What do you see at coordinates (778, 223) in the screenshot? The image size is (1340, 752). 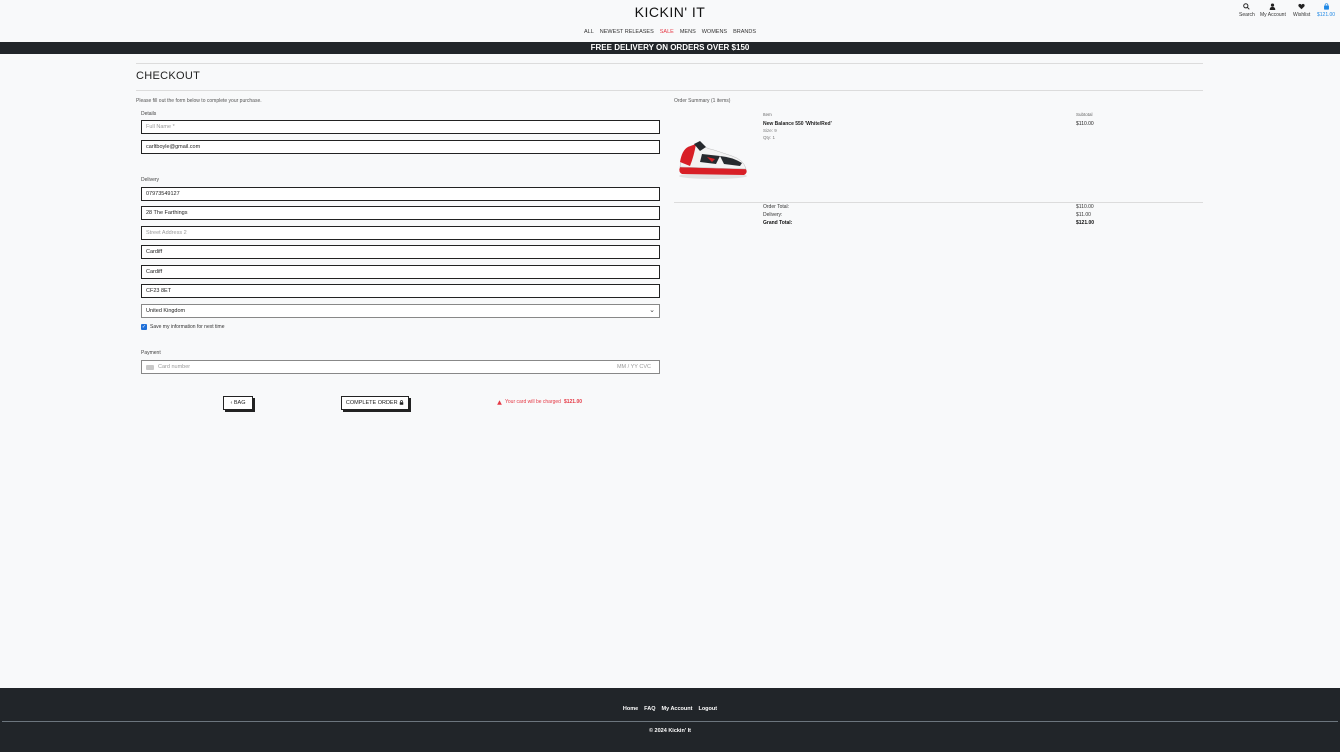 I see `grand-total-label: Grand Total:` at bounding box center [778, 223].